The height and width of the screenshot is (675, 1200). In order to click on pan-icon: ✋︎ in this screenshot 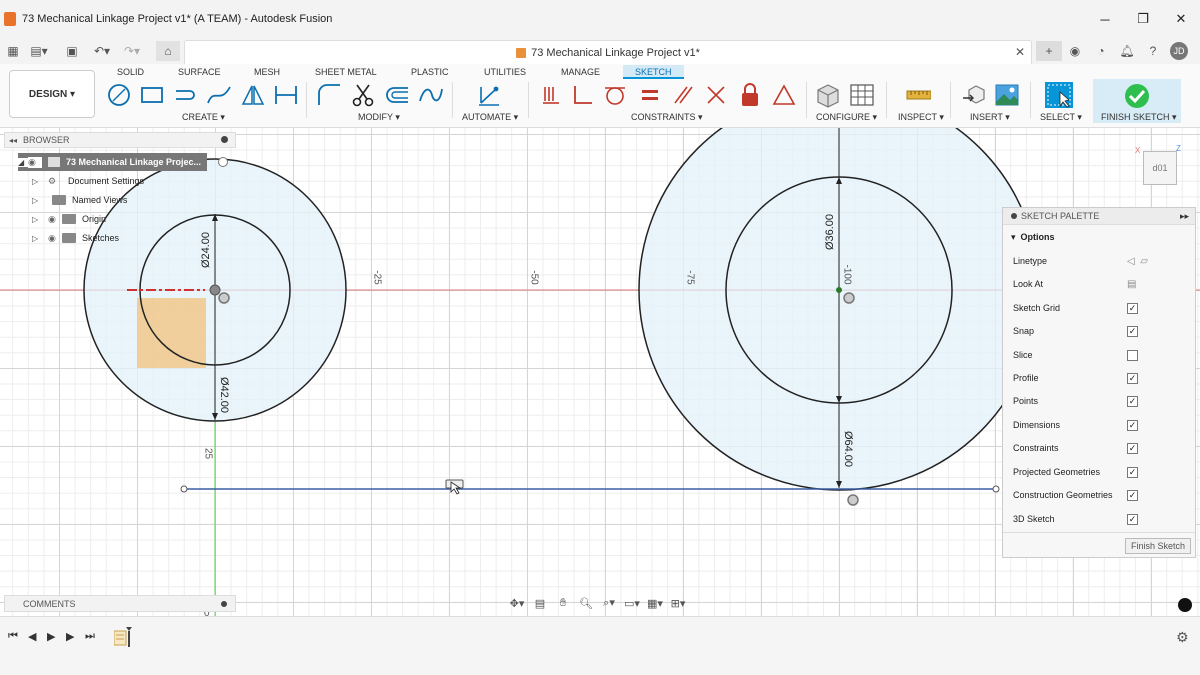, I will do `click(563, 603)`.